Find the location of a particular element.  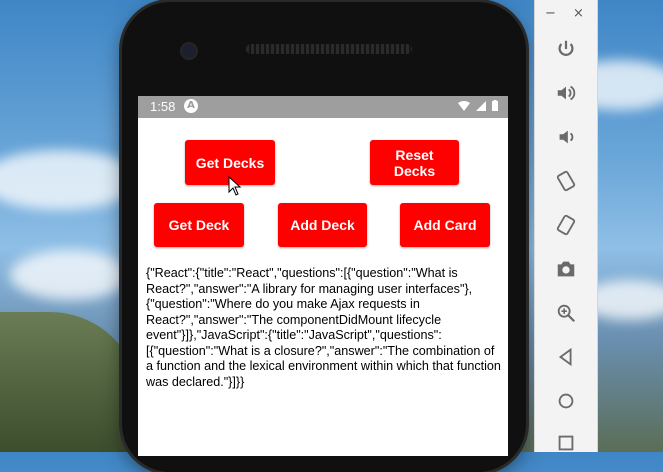

close-button: × is located at coordinates (578, 13).